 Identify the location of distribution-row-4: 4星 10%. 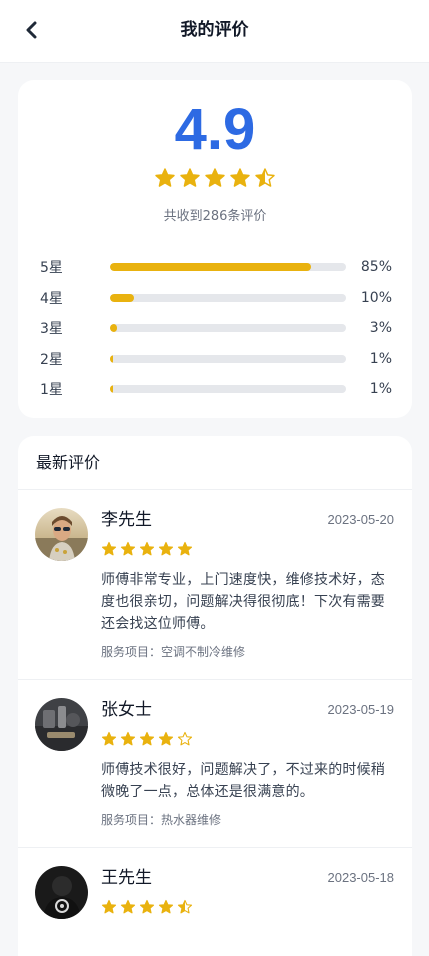
(216, 298).